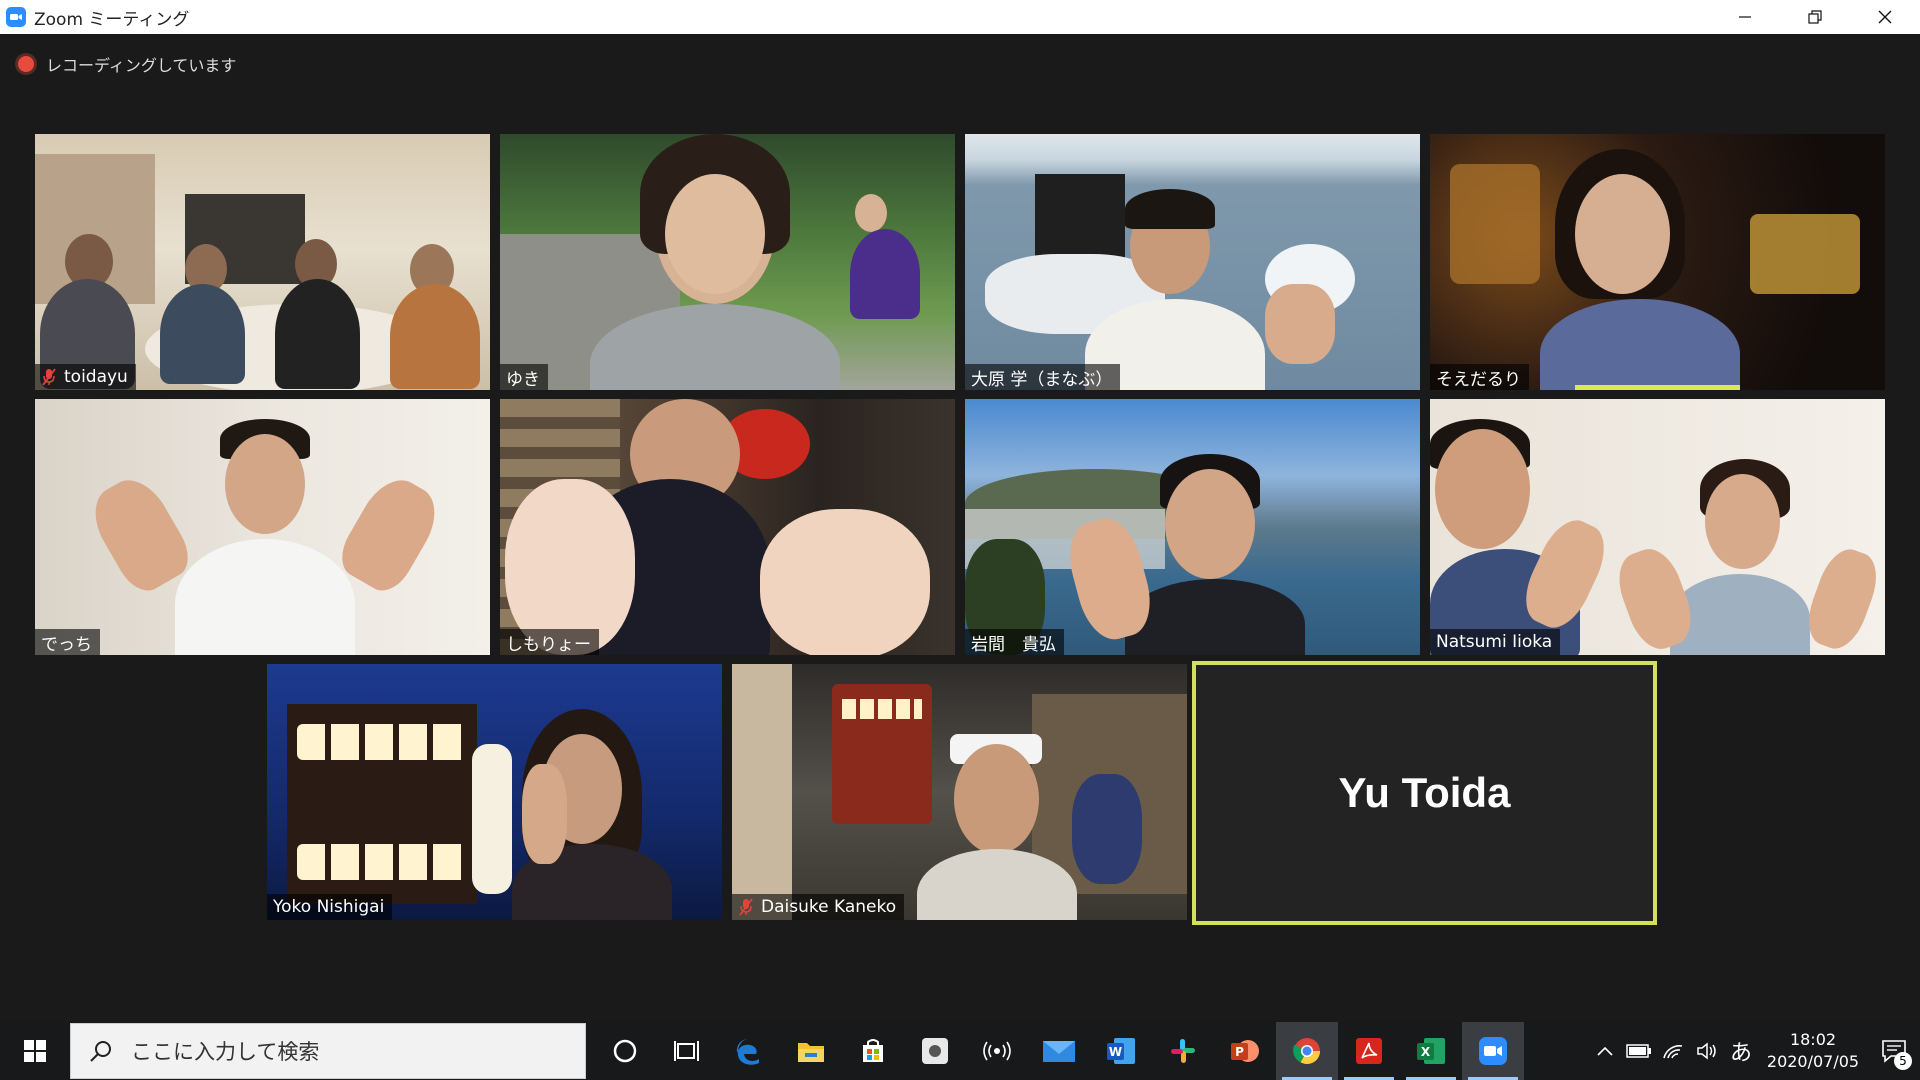  I want to click on recording-label: レコーディングしています, so click(141, 65).